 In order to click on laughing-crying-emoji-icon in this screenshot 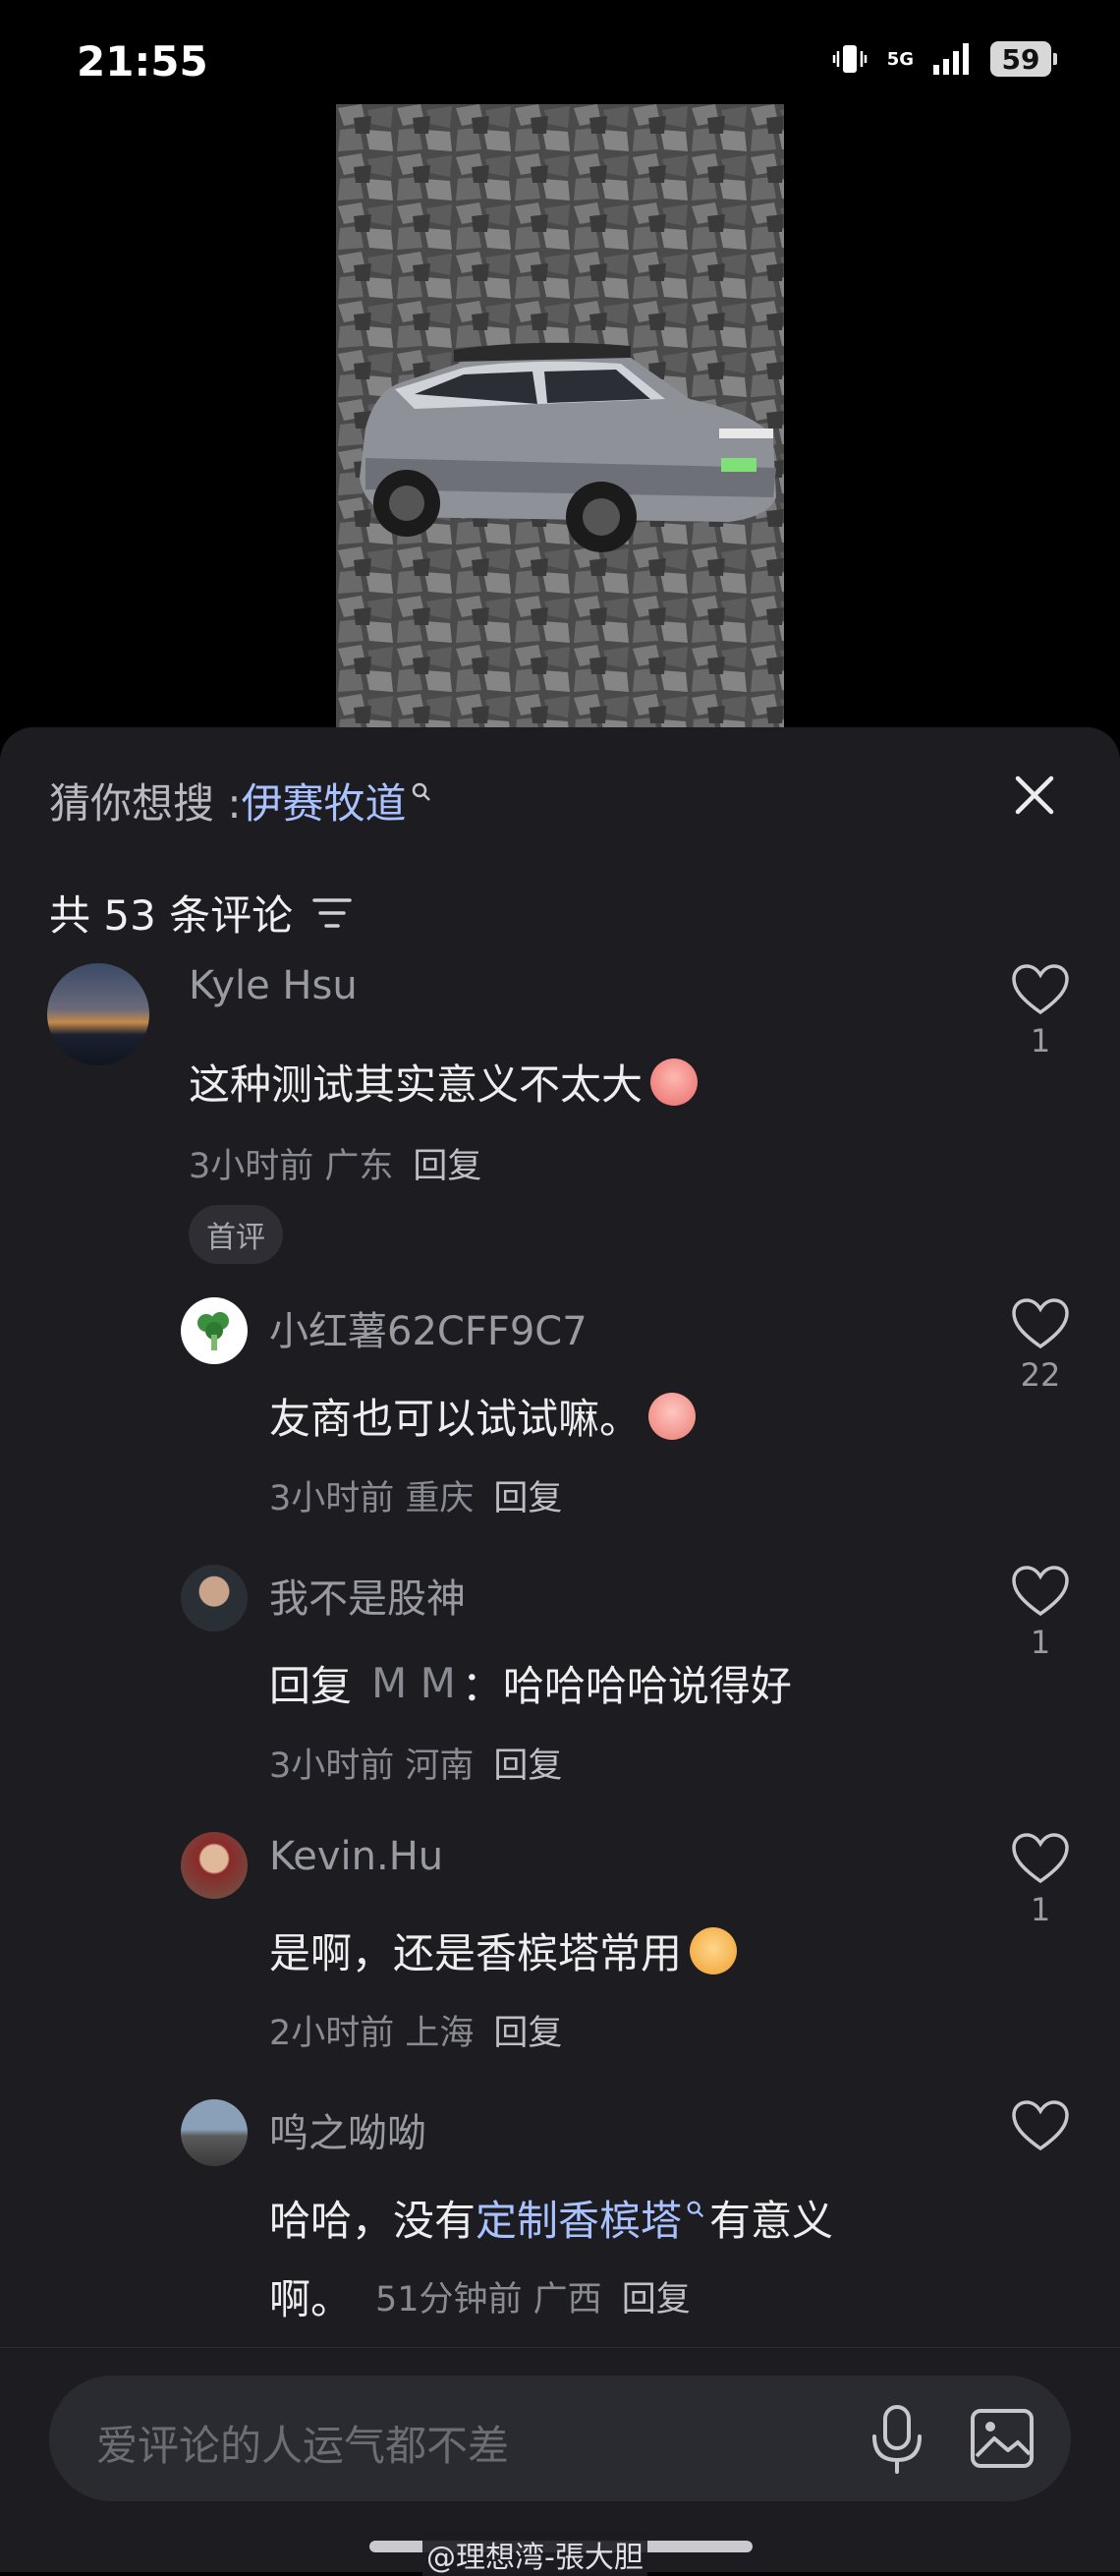, I will do `click(674, 1082)`.